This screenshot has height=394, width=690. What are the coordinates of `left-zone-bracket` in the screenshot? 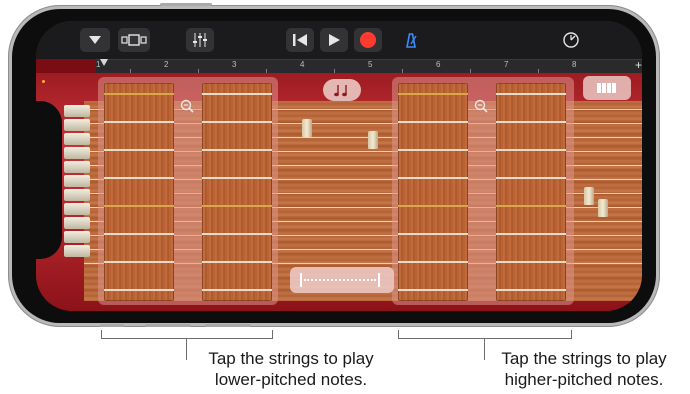 It's located at (187, 334).